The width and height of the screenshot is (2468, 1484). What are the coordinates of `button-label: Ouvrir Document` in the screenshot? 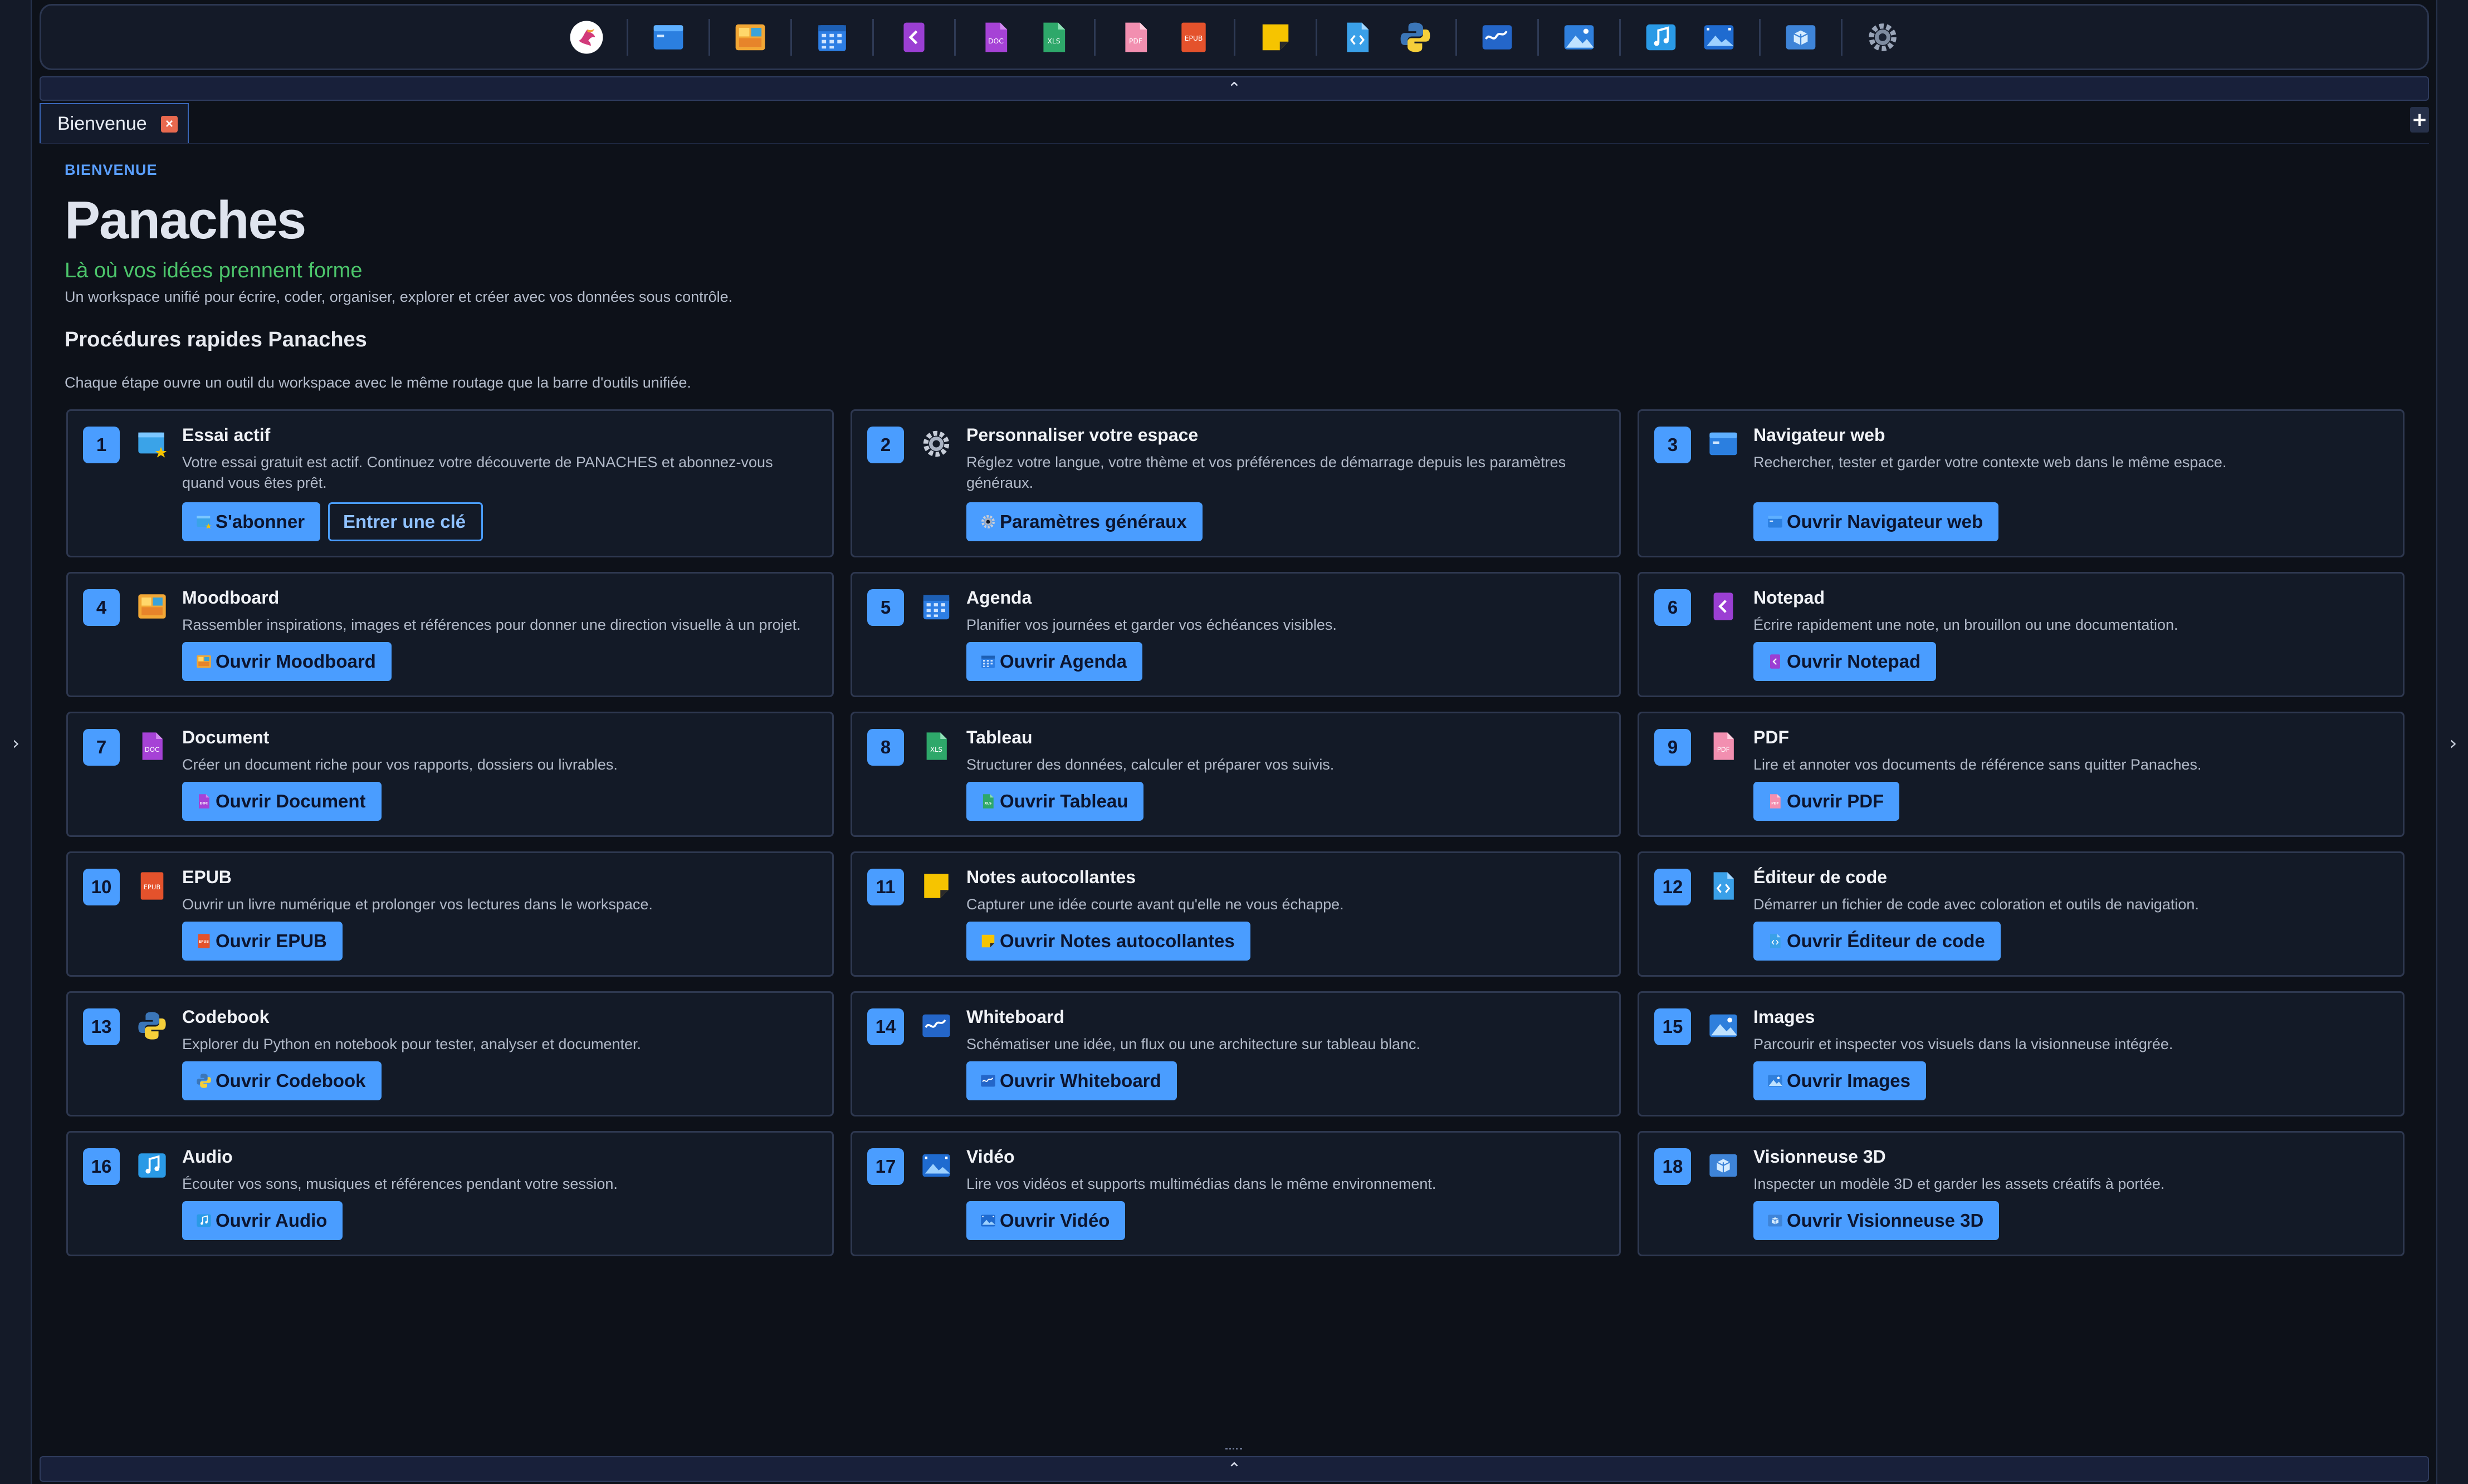 It's located at (291, 801).